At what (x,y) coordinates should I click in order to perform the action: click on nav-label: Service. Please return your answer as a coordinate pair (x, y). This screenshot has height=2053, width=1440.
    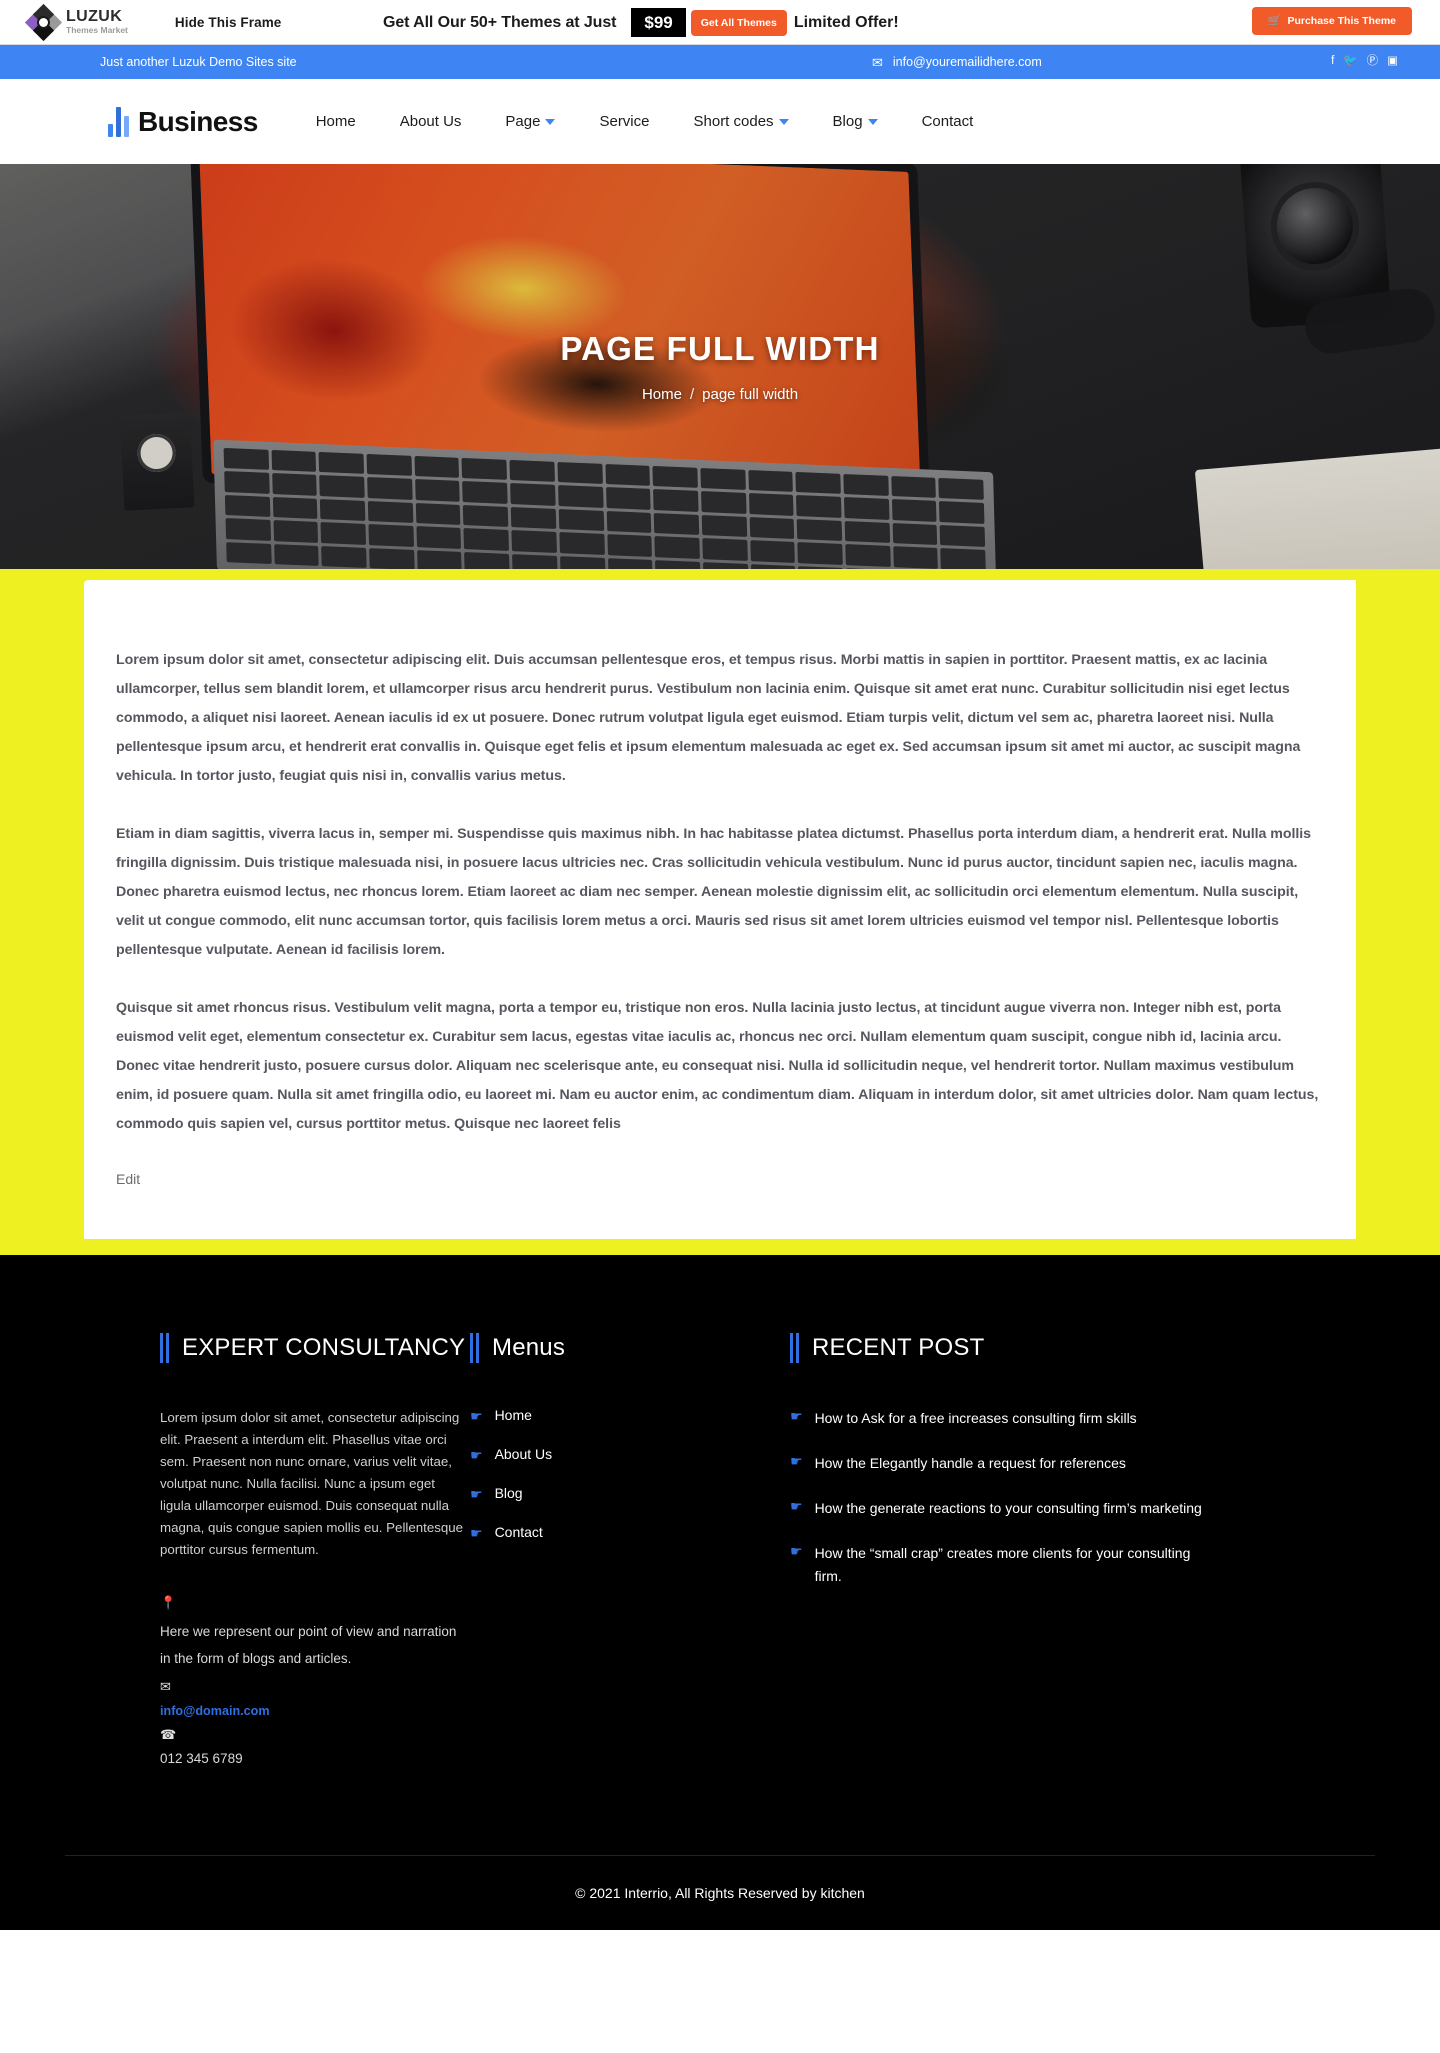
    Looking at the image, I should click on (624, 121).